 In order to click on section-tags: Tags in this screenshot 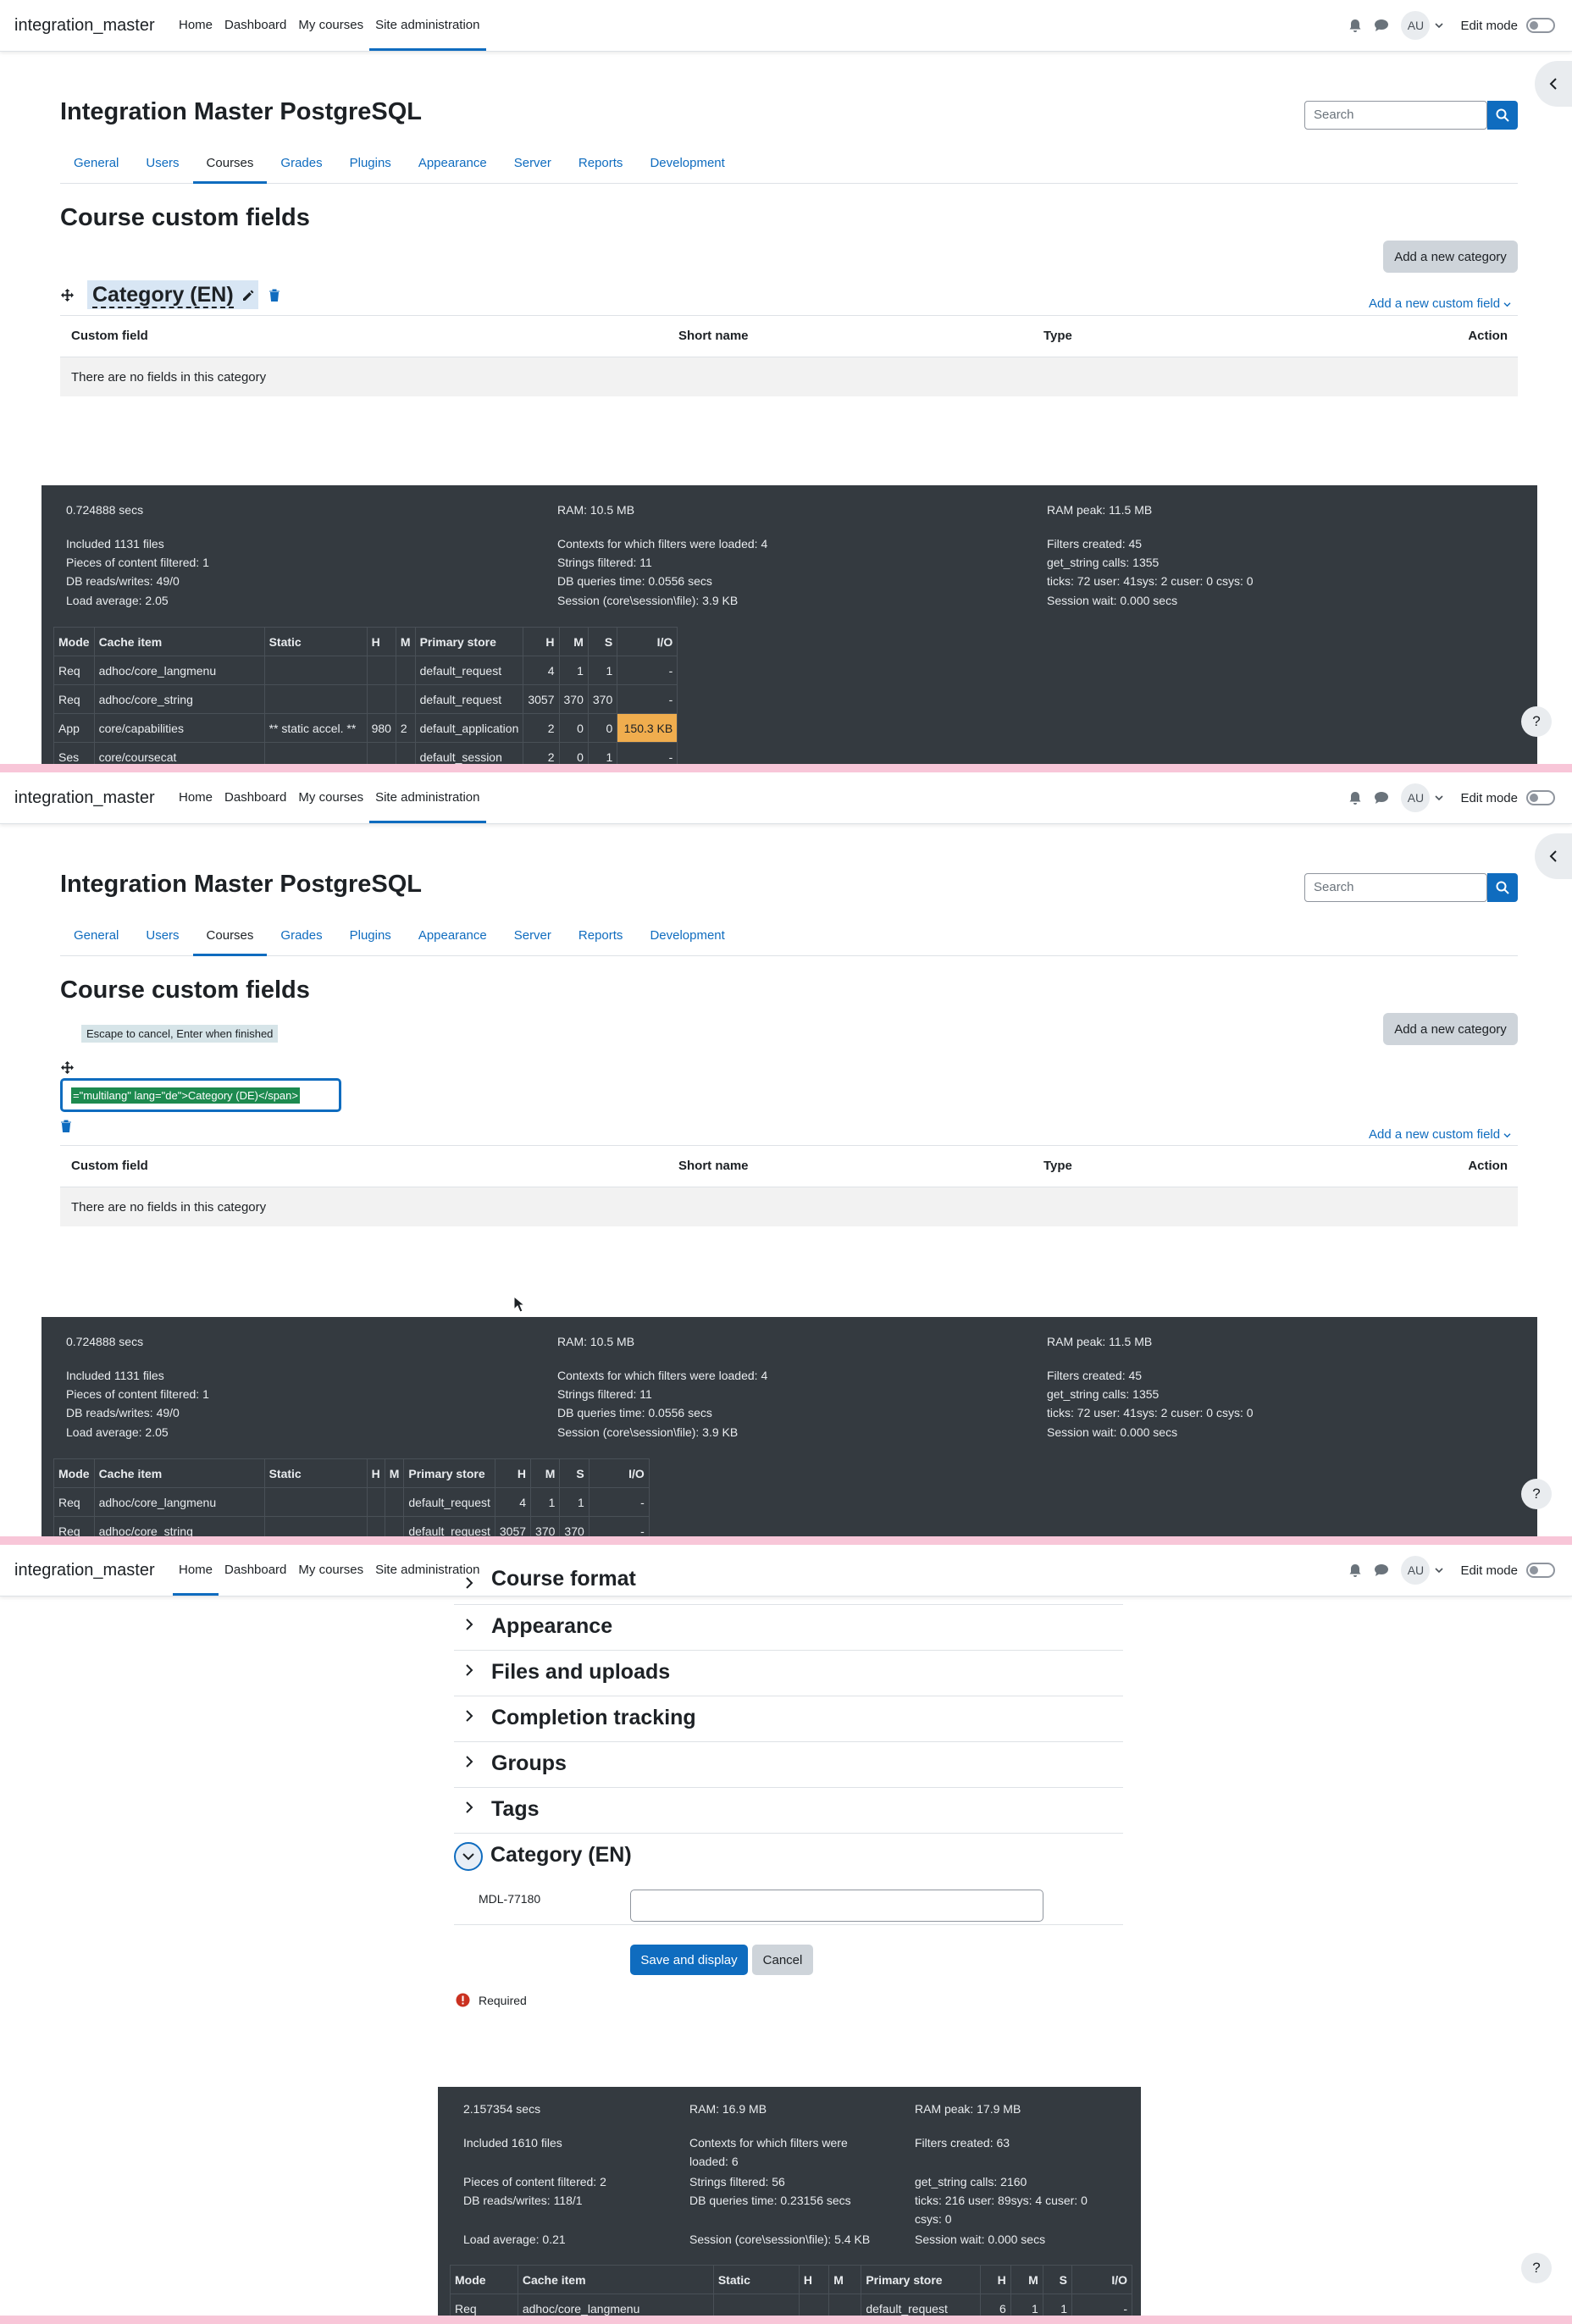, I will do `click(788, 1810)`.